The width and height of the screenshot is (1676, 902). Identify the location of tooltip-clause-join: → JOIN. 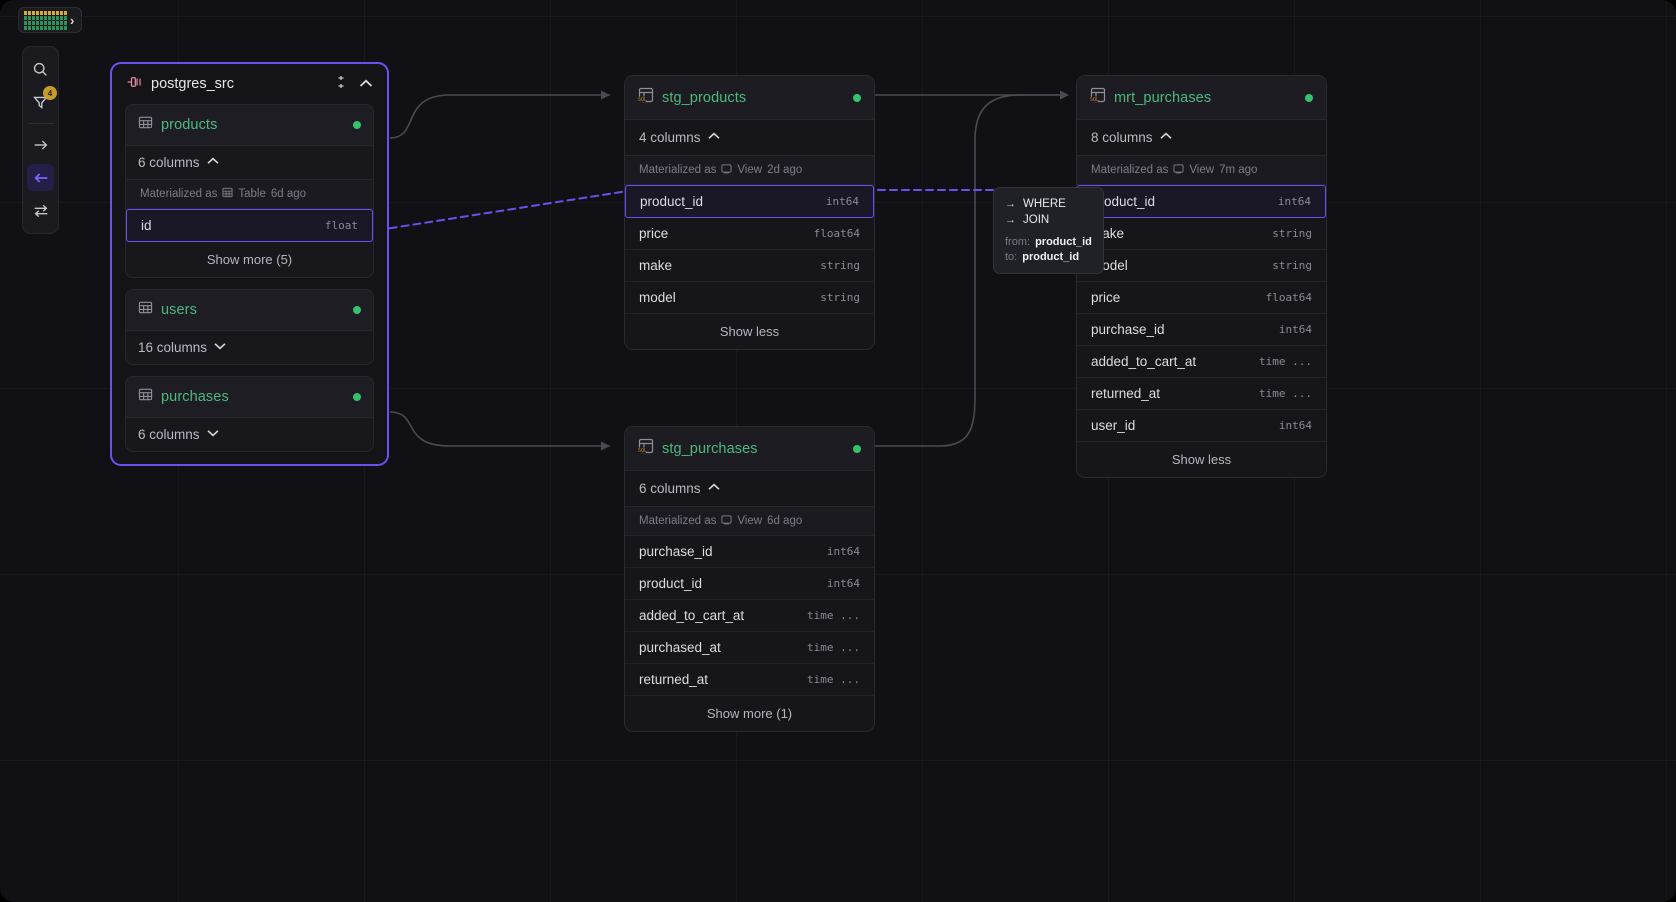
(1048, 220).